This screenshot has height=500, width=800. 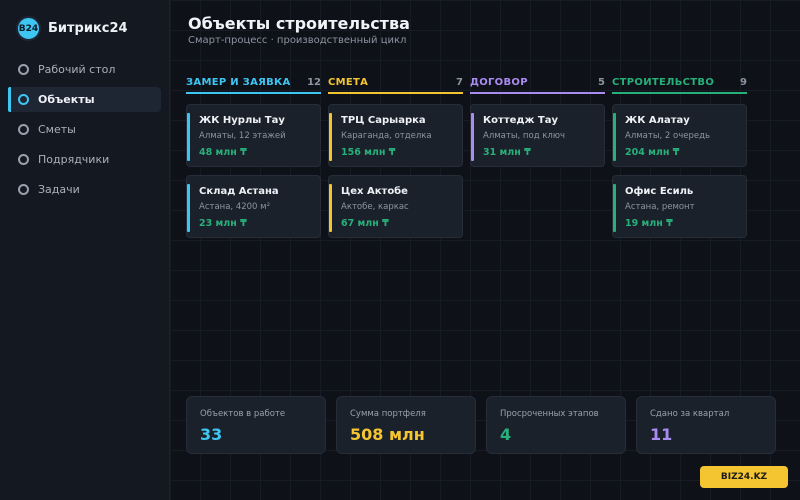 What do you see at coordinates (297, 40) in the screenshot?
I see `page-subtitle: Смарт-процесс · производственный цикл` at bounding box center [297, 40].